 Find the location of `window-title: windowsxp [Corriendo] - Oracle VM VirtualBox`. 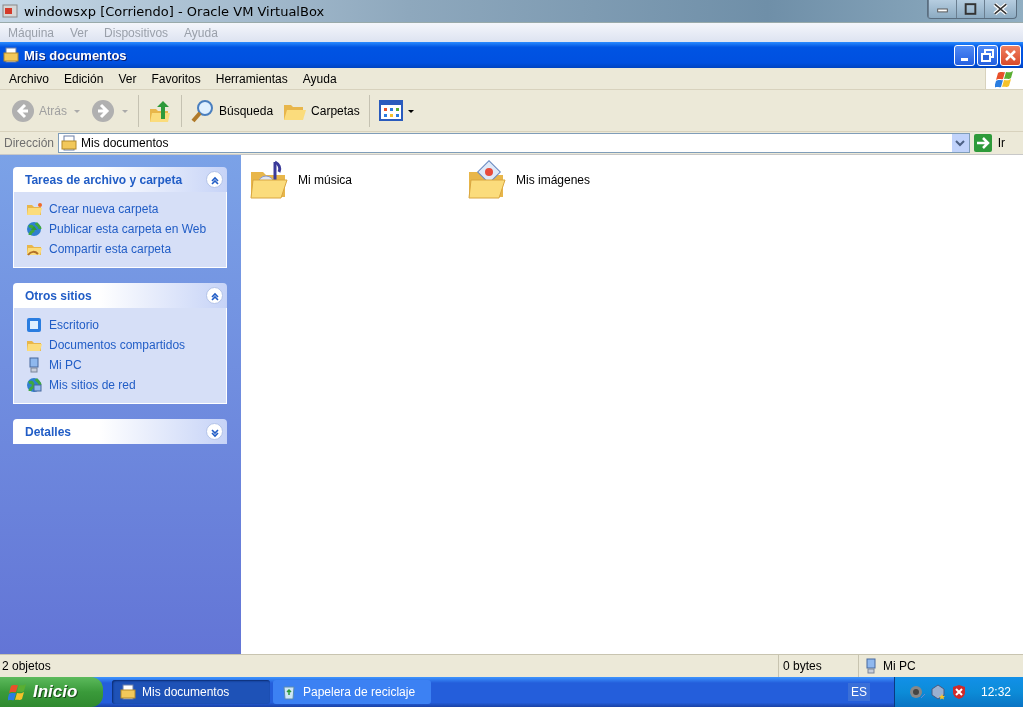

window-title: windowsxp [Corriendo] - Oracle VM VirtualBox is located at coordinates (175, 11).